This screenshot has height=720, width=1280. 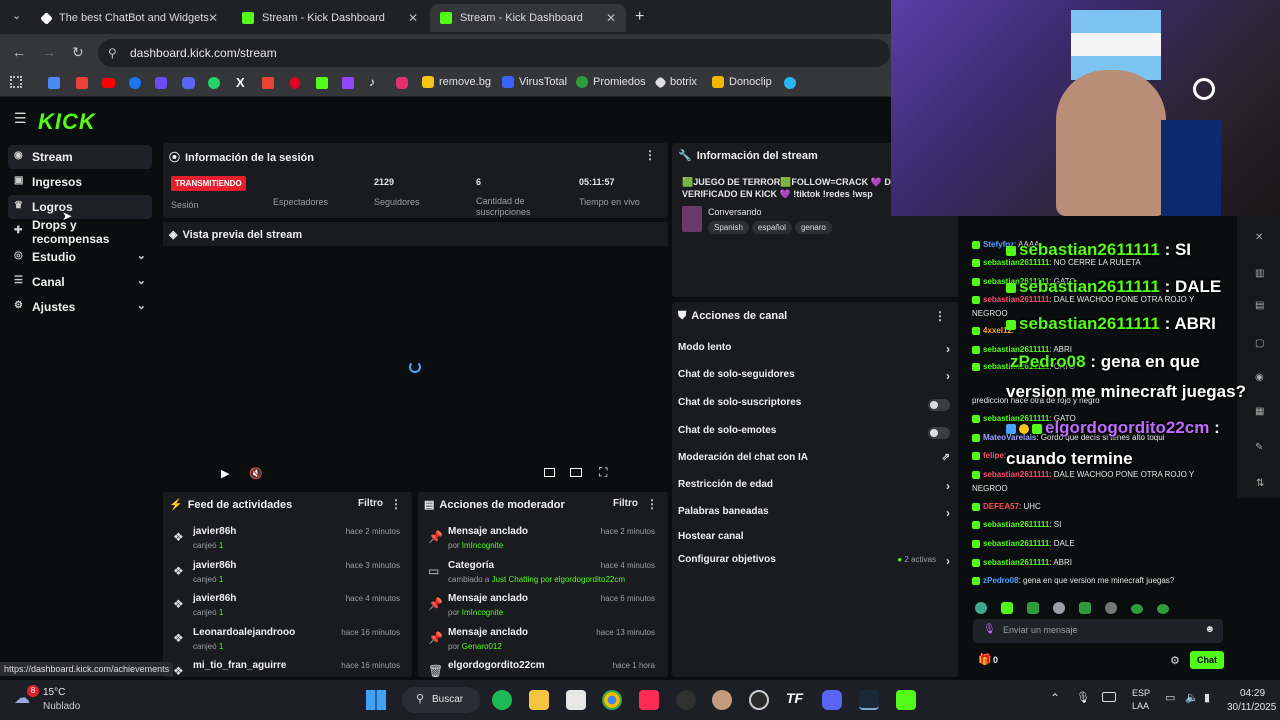 What do you see at coordinates (939, 433) in the screenshot?
I see `emotes-only-toggle` at bounding box center [939, 433].